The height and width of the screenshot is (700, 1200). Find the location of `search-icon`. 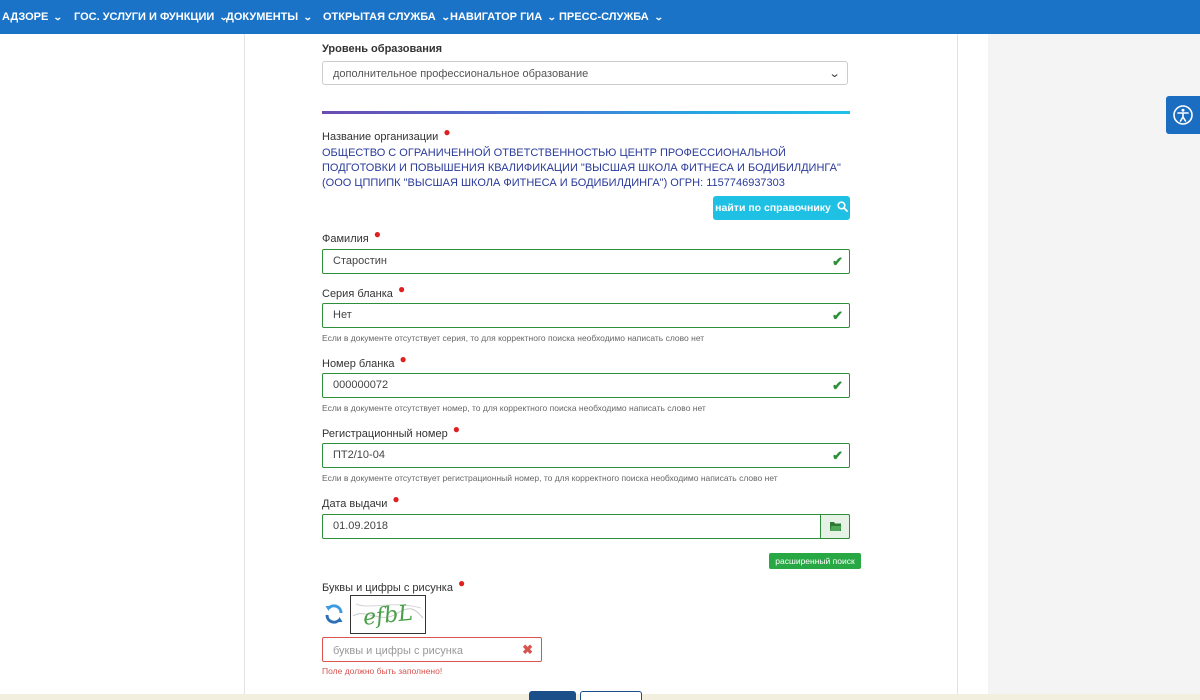

search-icon is located at coordinates (842, 206).